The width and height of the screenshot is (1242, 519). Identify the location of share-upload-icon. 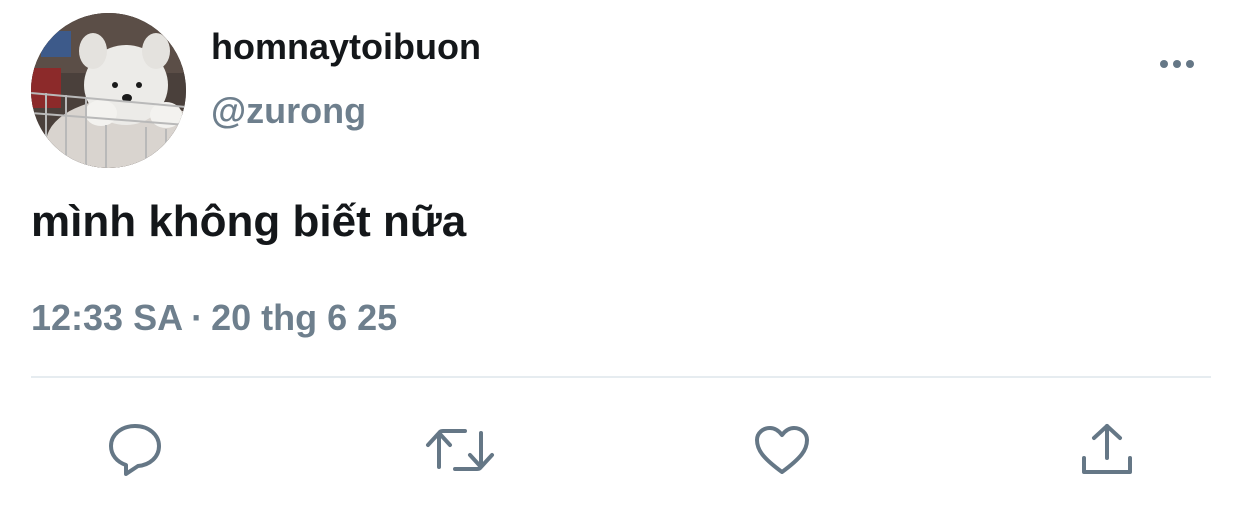
(1107, 449).